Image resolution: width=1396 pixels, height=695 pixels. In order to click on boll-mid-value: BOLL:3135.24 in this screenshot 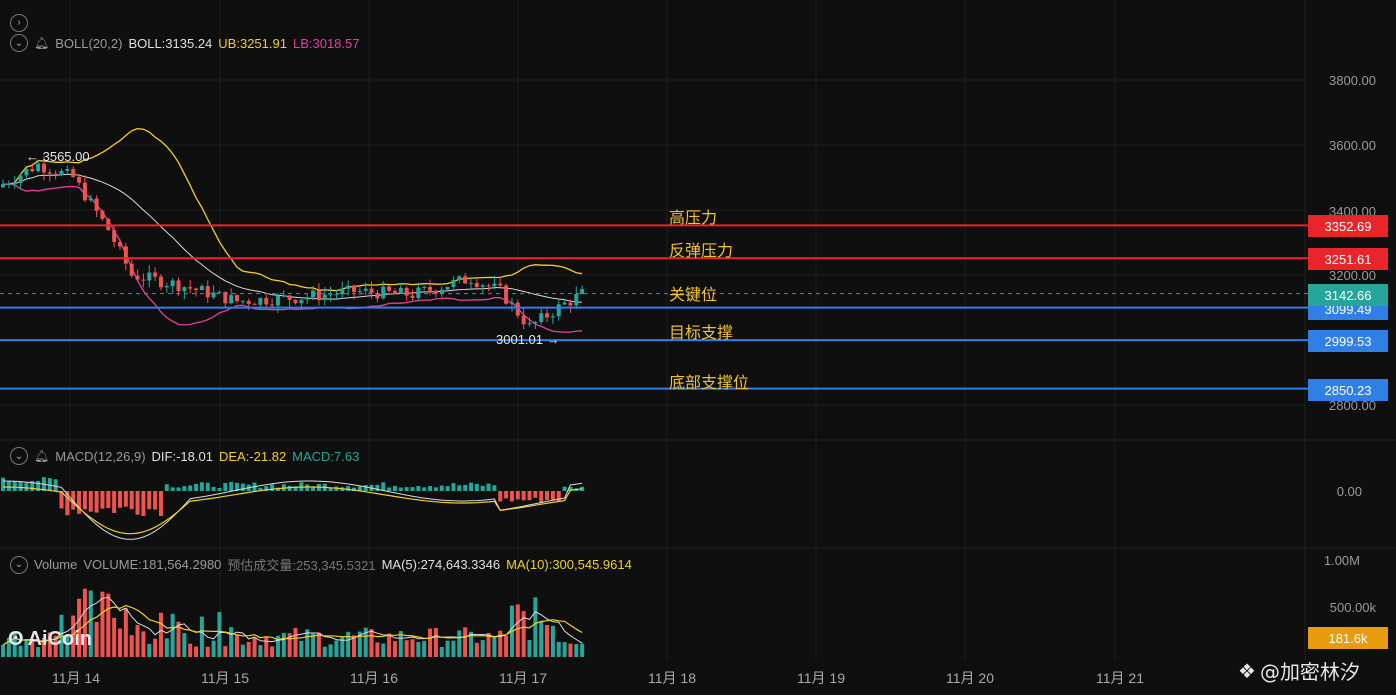, I will do `click(170, 43)`.